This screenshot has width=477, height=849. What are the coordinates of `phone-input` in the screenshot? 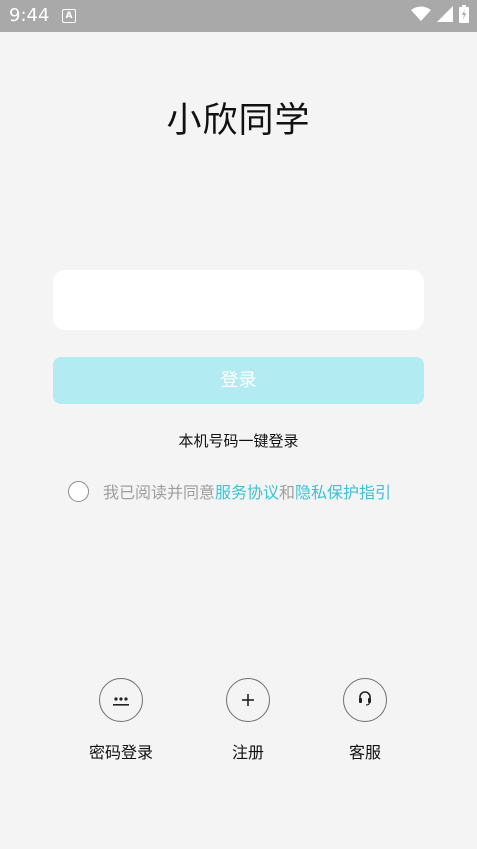 It's located at (238, 300).